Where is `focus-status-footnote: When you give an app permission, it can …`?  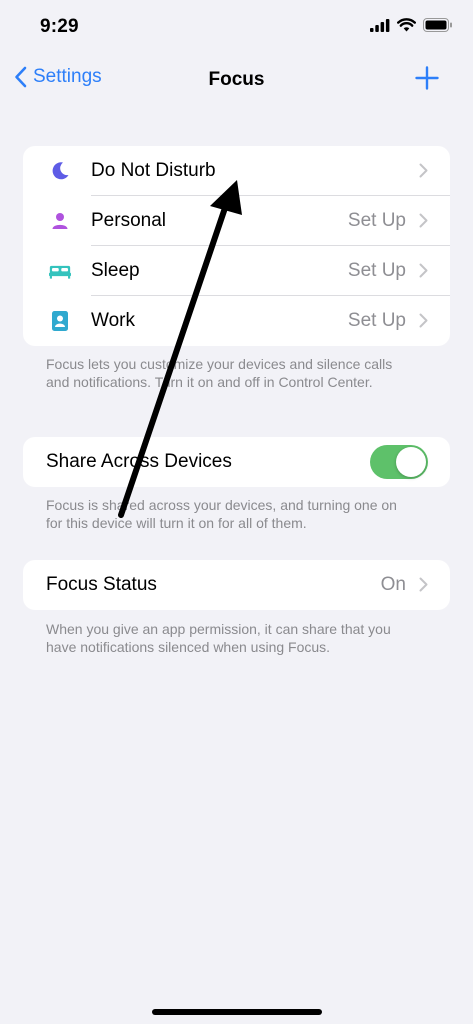 focus-status-footnote: When you give an app permission, it can … is located at coordinates (218, 638).